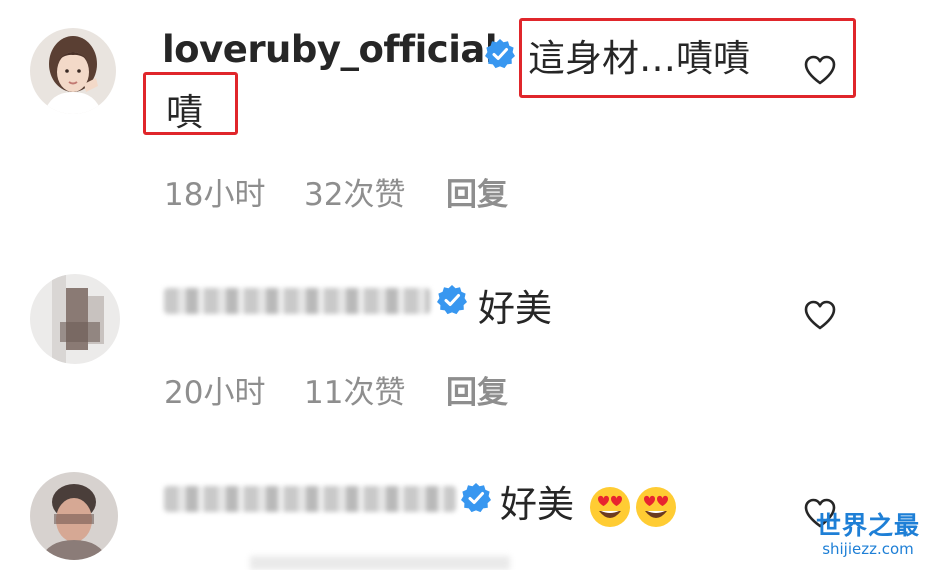 This screenshot has width=932, height=570. I want to click on watermark-url: shijiezz.com, so click(868, 549).